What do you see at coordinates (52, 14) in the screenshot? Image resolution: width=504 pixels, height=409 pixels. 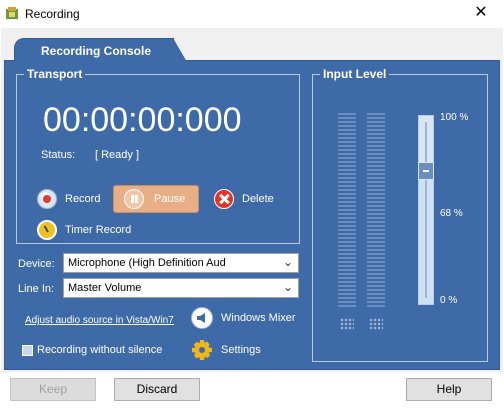 I see `window-title: Recording` at bounding box center [52, 14].